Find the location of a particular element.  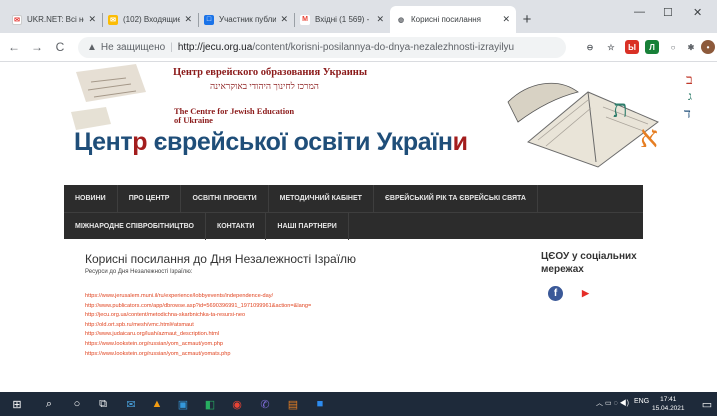

close-window-button: ✕ is located at coordinates (697, 12).